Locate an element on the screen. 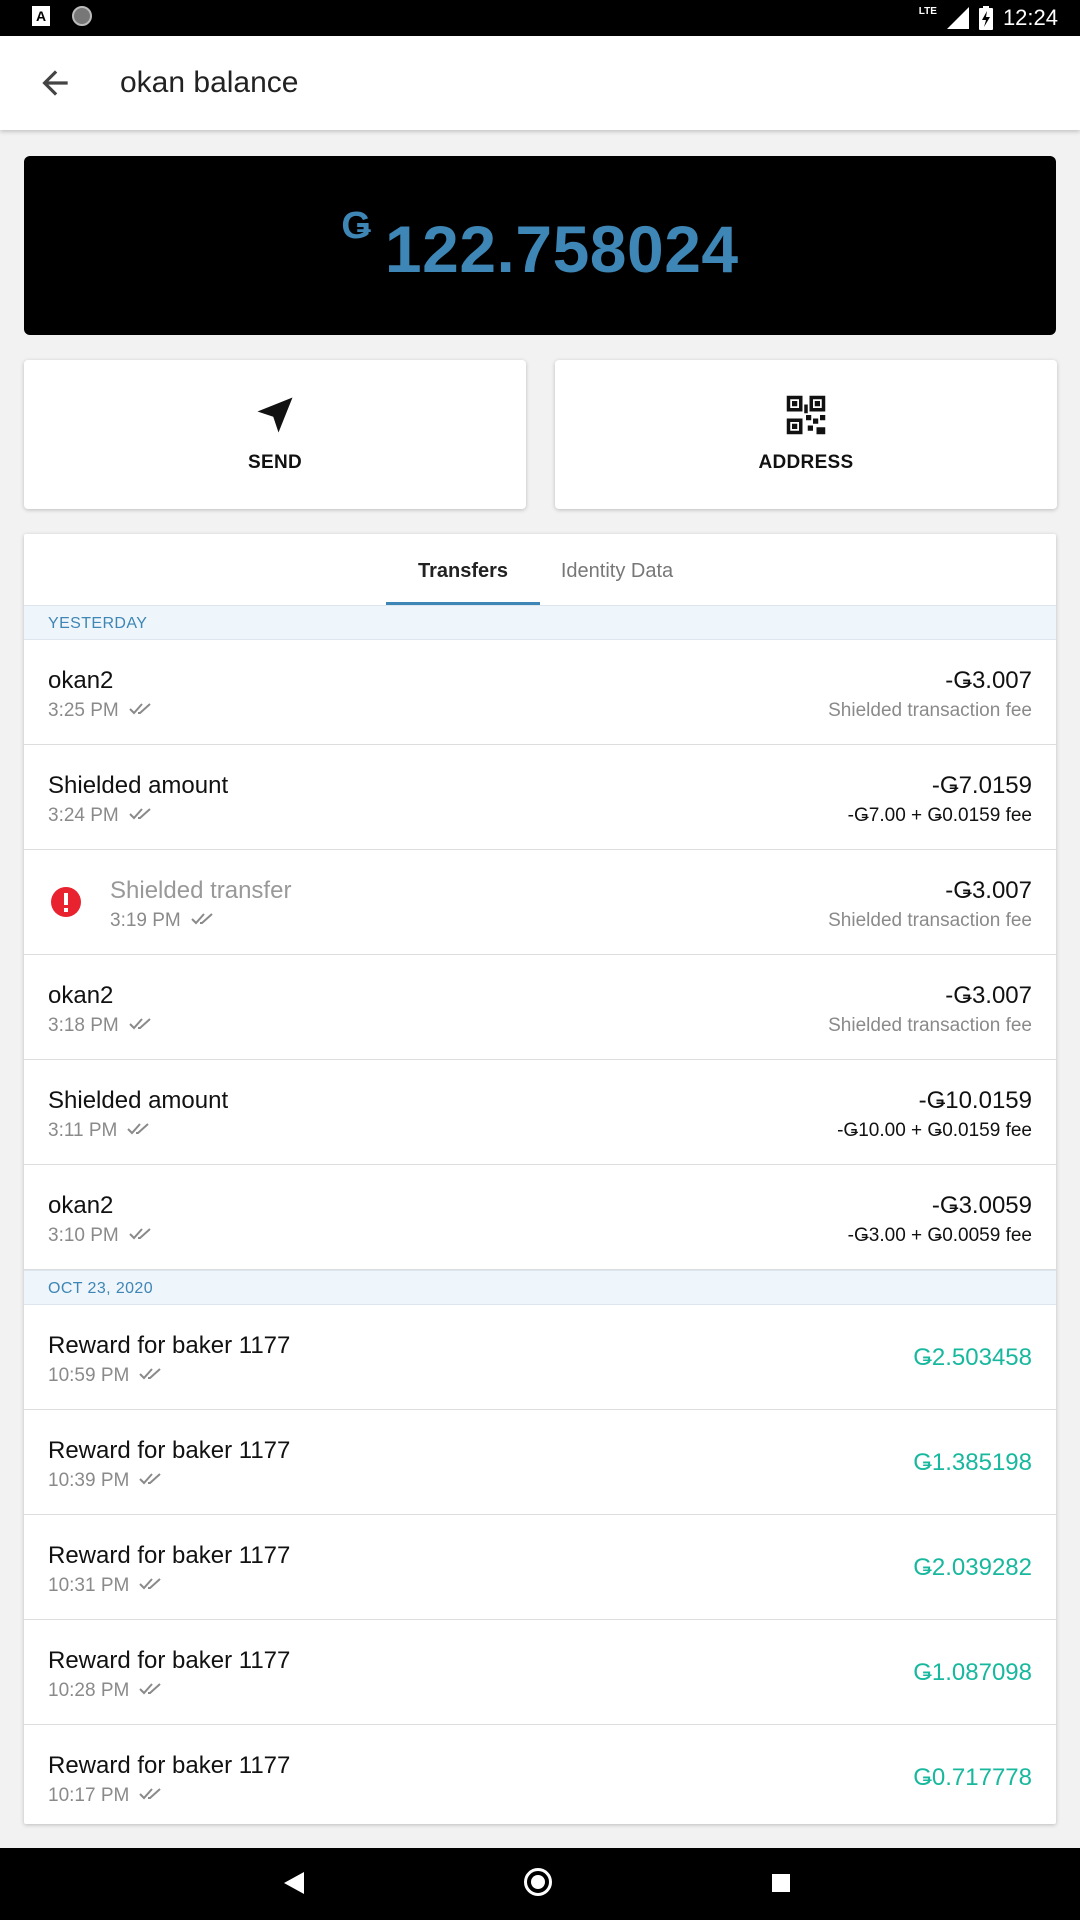  page-title: okan balance is located at coordinates (209, 82).